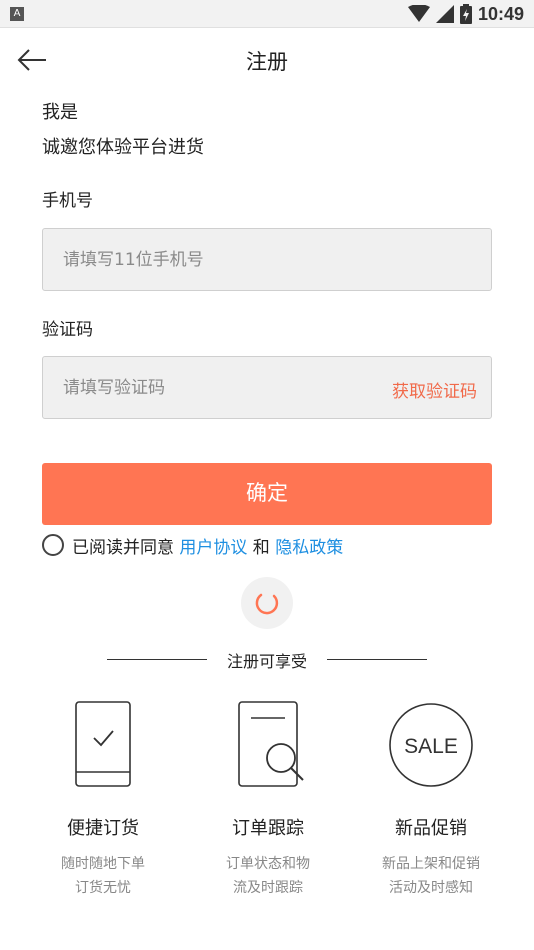 The width and height of the screenshot is (534, 950). What do you see at coordinates (267, 494) in the screenshot?
I see `confirm-button: 确定` at bounding box center [267, 494].